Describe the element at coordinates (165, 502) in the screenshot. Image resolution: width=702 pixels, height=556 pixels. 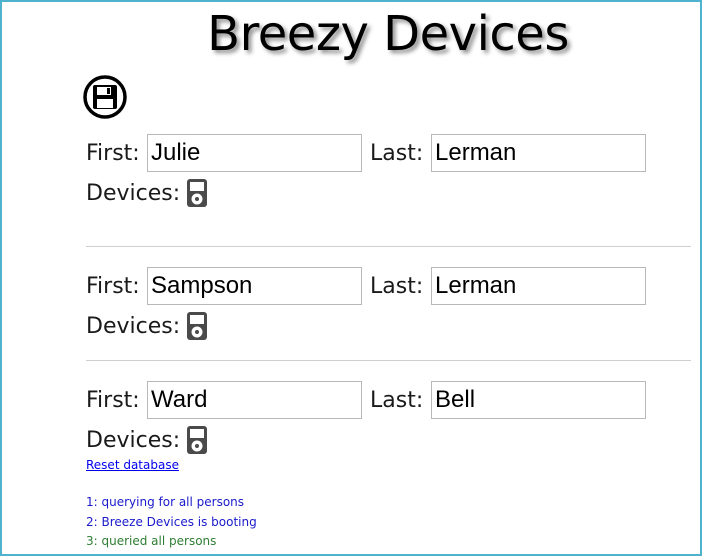
I see `log-entry: 1: querying for all persons` at that location.